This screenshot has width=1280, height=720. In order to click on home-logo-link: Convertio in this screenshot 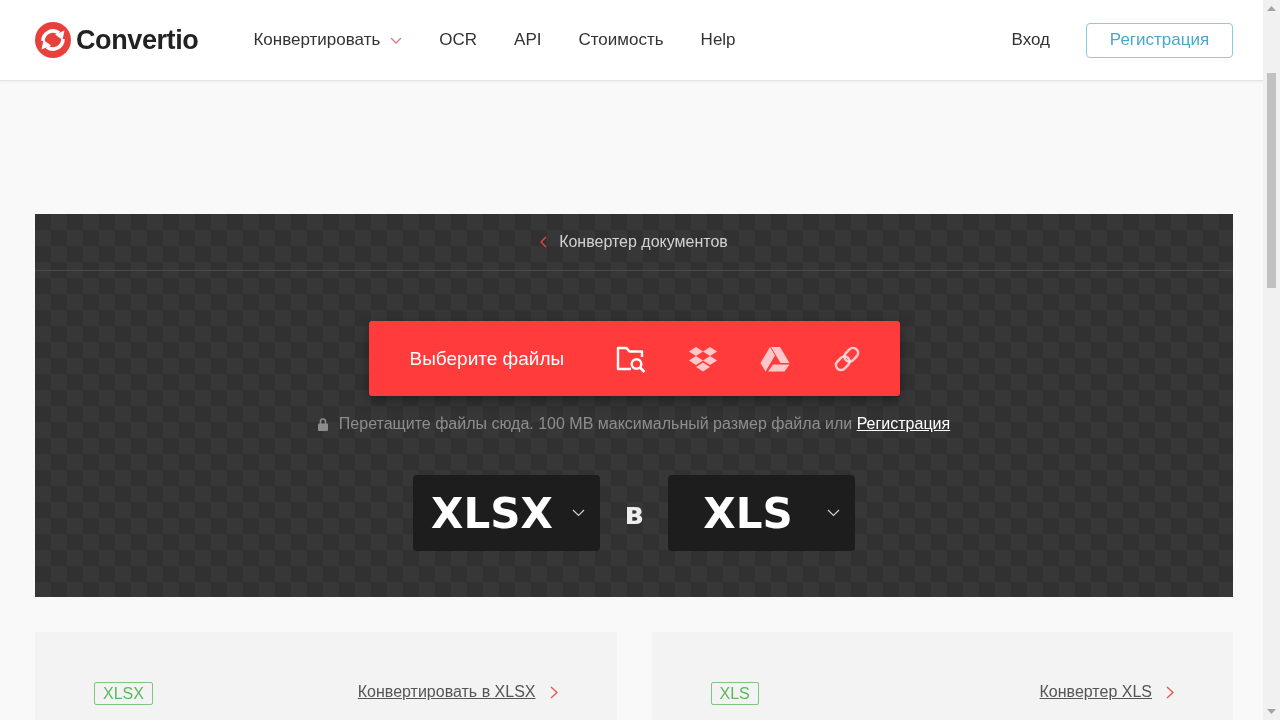, I will do `click(117, 40)`.